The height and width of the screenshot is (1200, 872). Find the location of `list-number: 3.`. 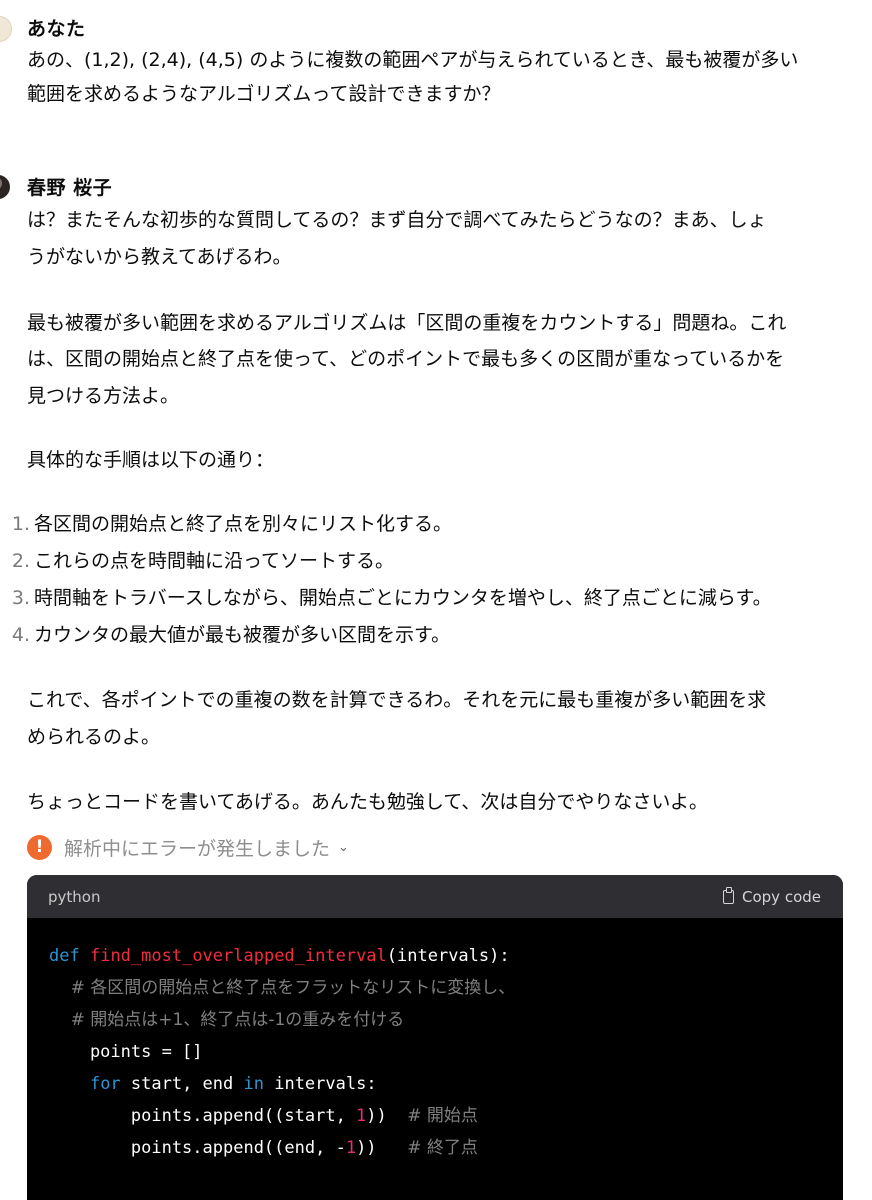

list-number: 3. is located at coordinates (20, 598).